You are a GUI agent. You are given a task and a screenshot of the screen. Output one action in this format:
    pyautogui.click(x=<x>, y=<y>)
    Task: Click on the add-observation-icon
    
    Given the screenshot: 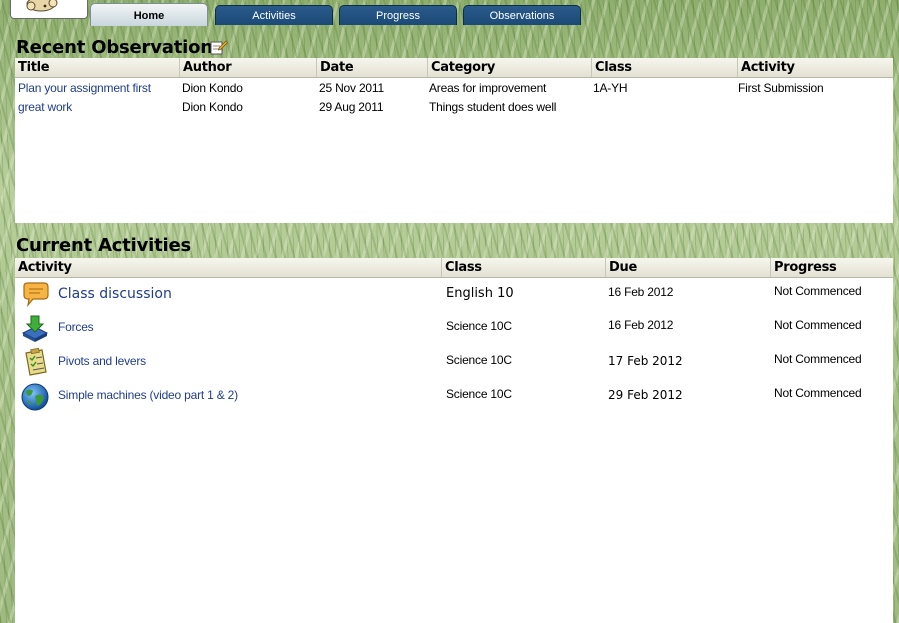 What is the action you would take?
    pyautogui.click(x=219, y=47)
    